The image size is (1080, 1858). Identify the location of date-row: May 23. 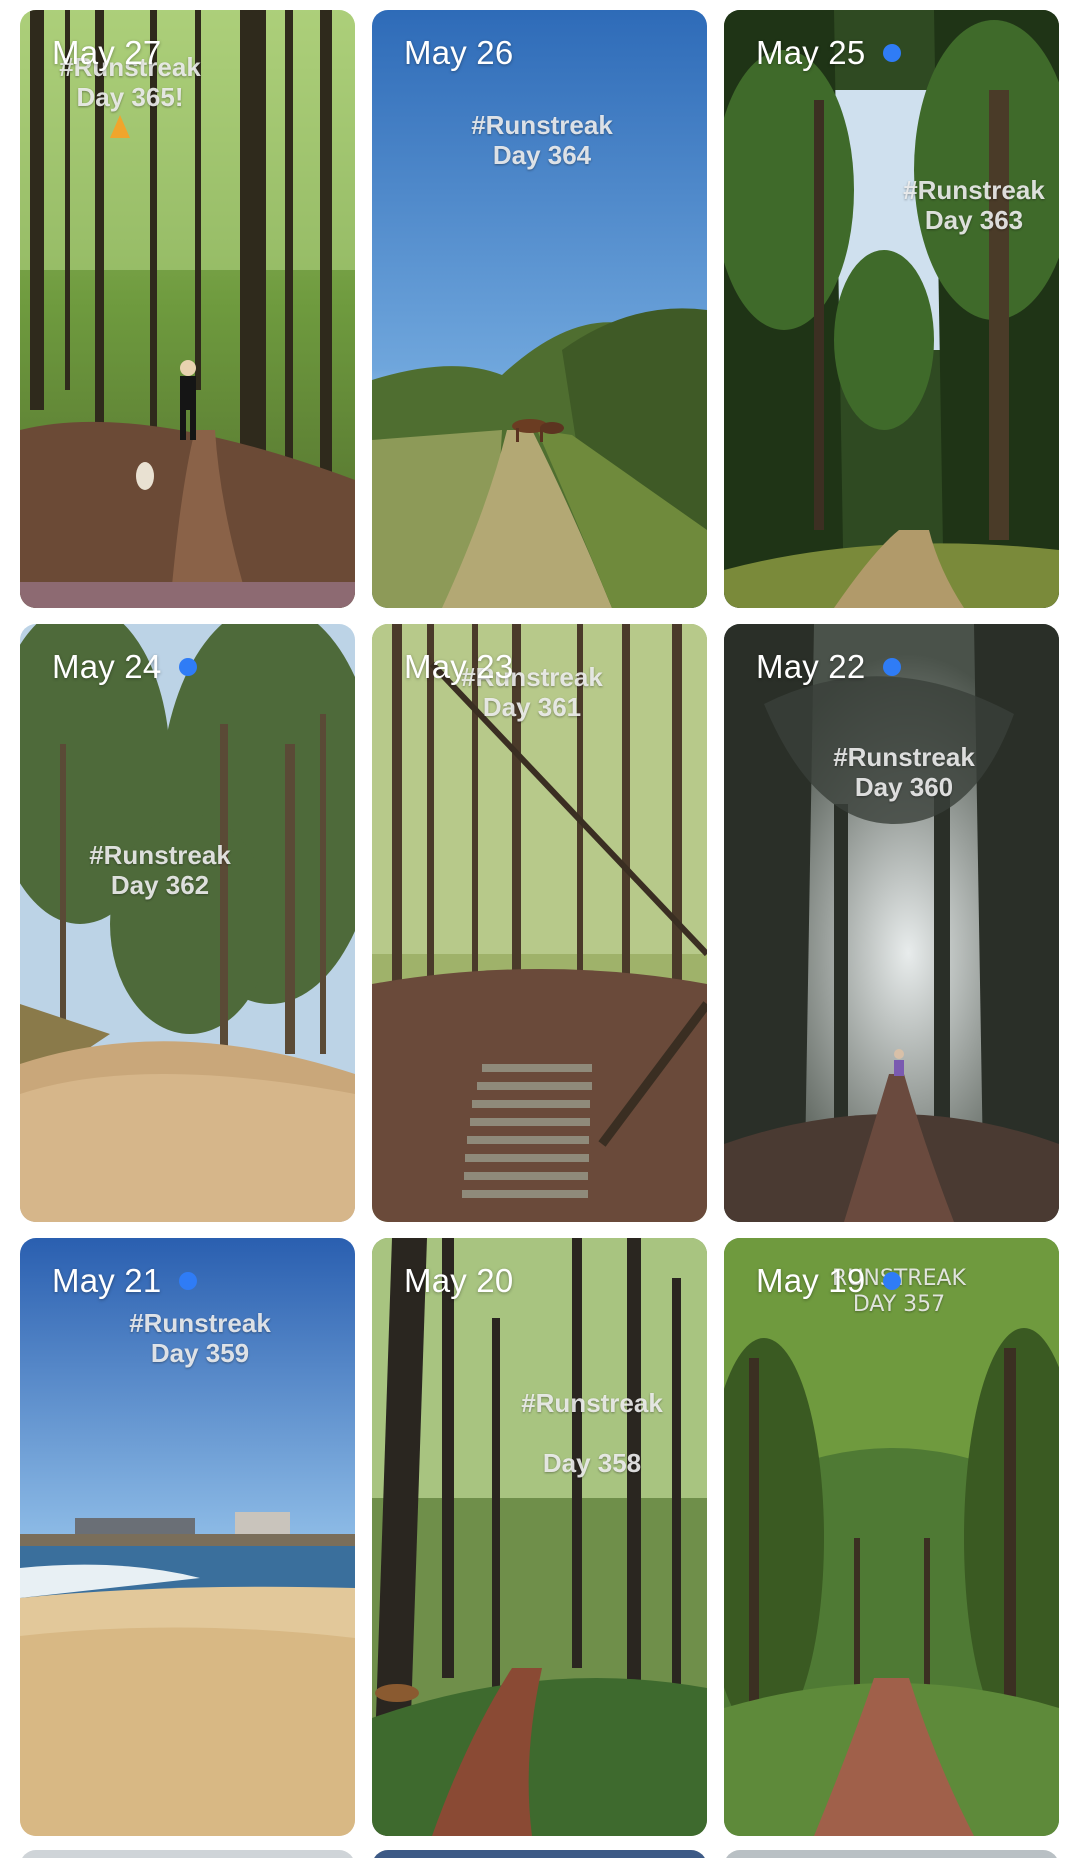
(458, 667).